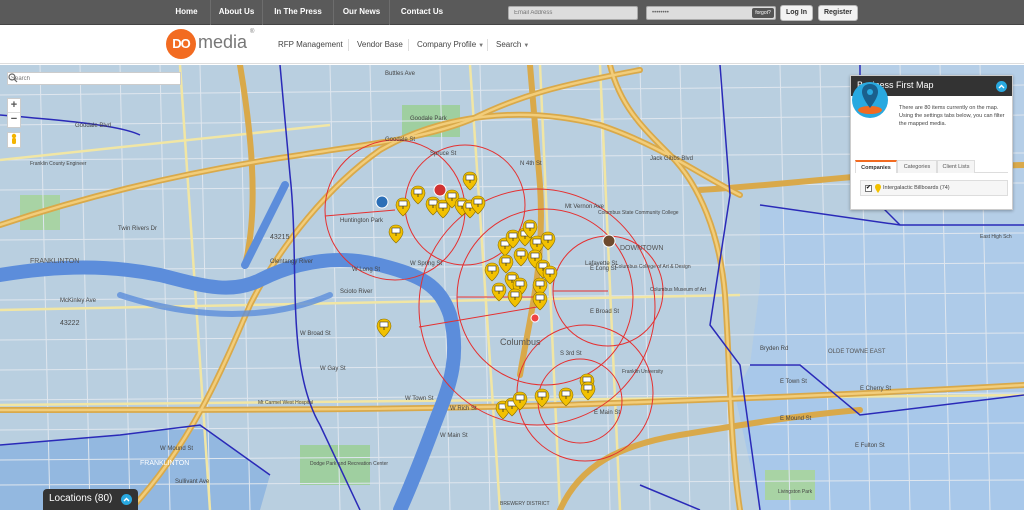 This screenshot has width=1024, height=510. Describe the element at coordinates (426, 264) in the screenshot. I see `svg-text: W Spring St` at that location.